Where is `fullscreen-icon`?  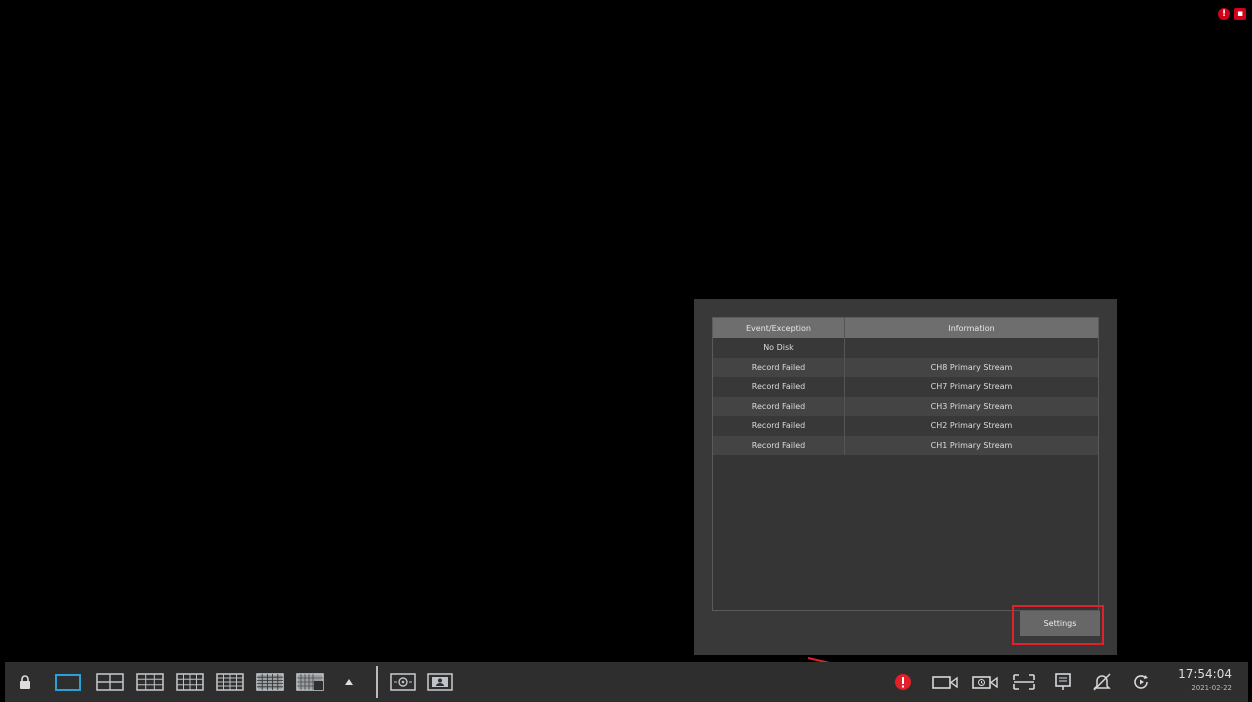
fullscreen-icon is located at coordinates (1024, 682).